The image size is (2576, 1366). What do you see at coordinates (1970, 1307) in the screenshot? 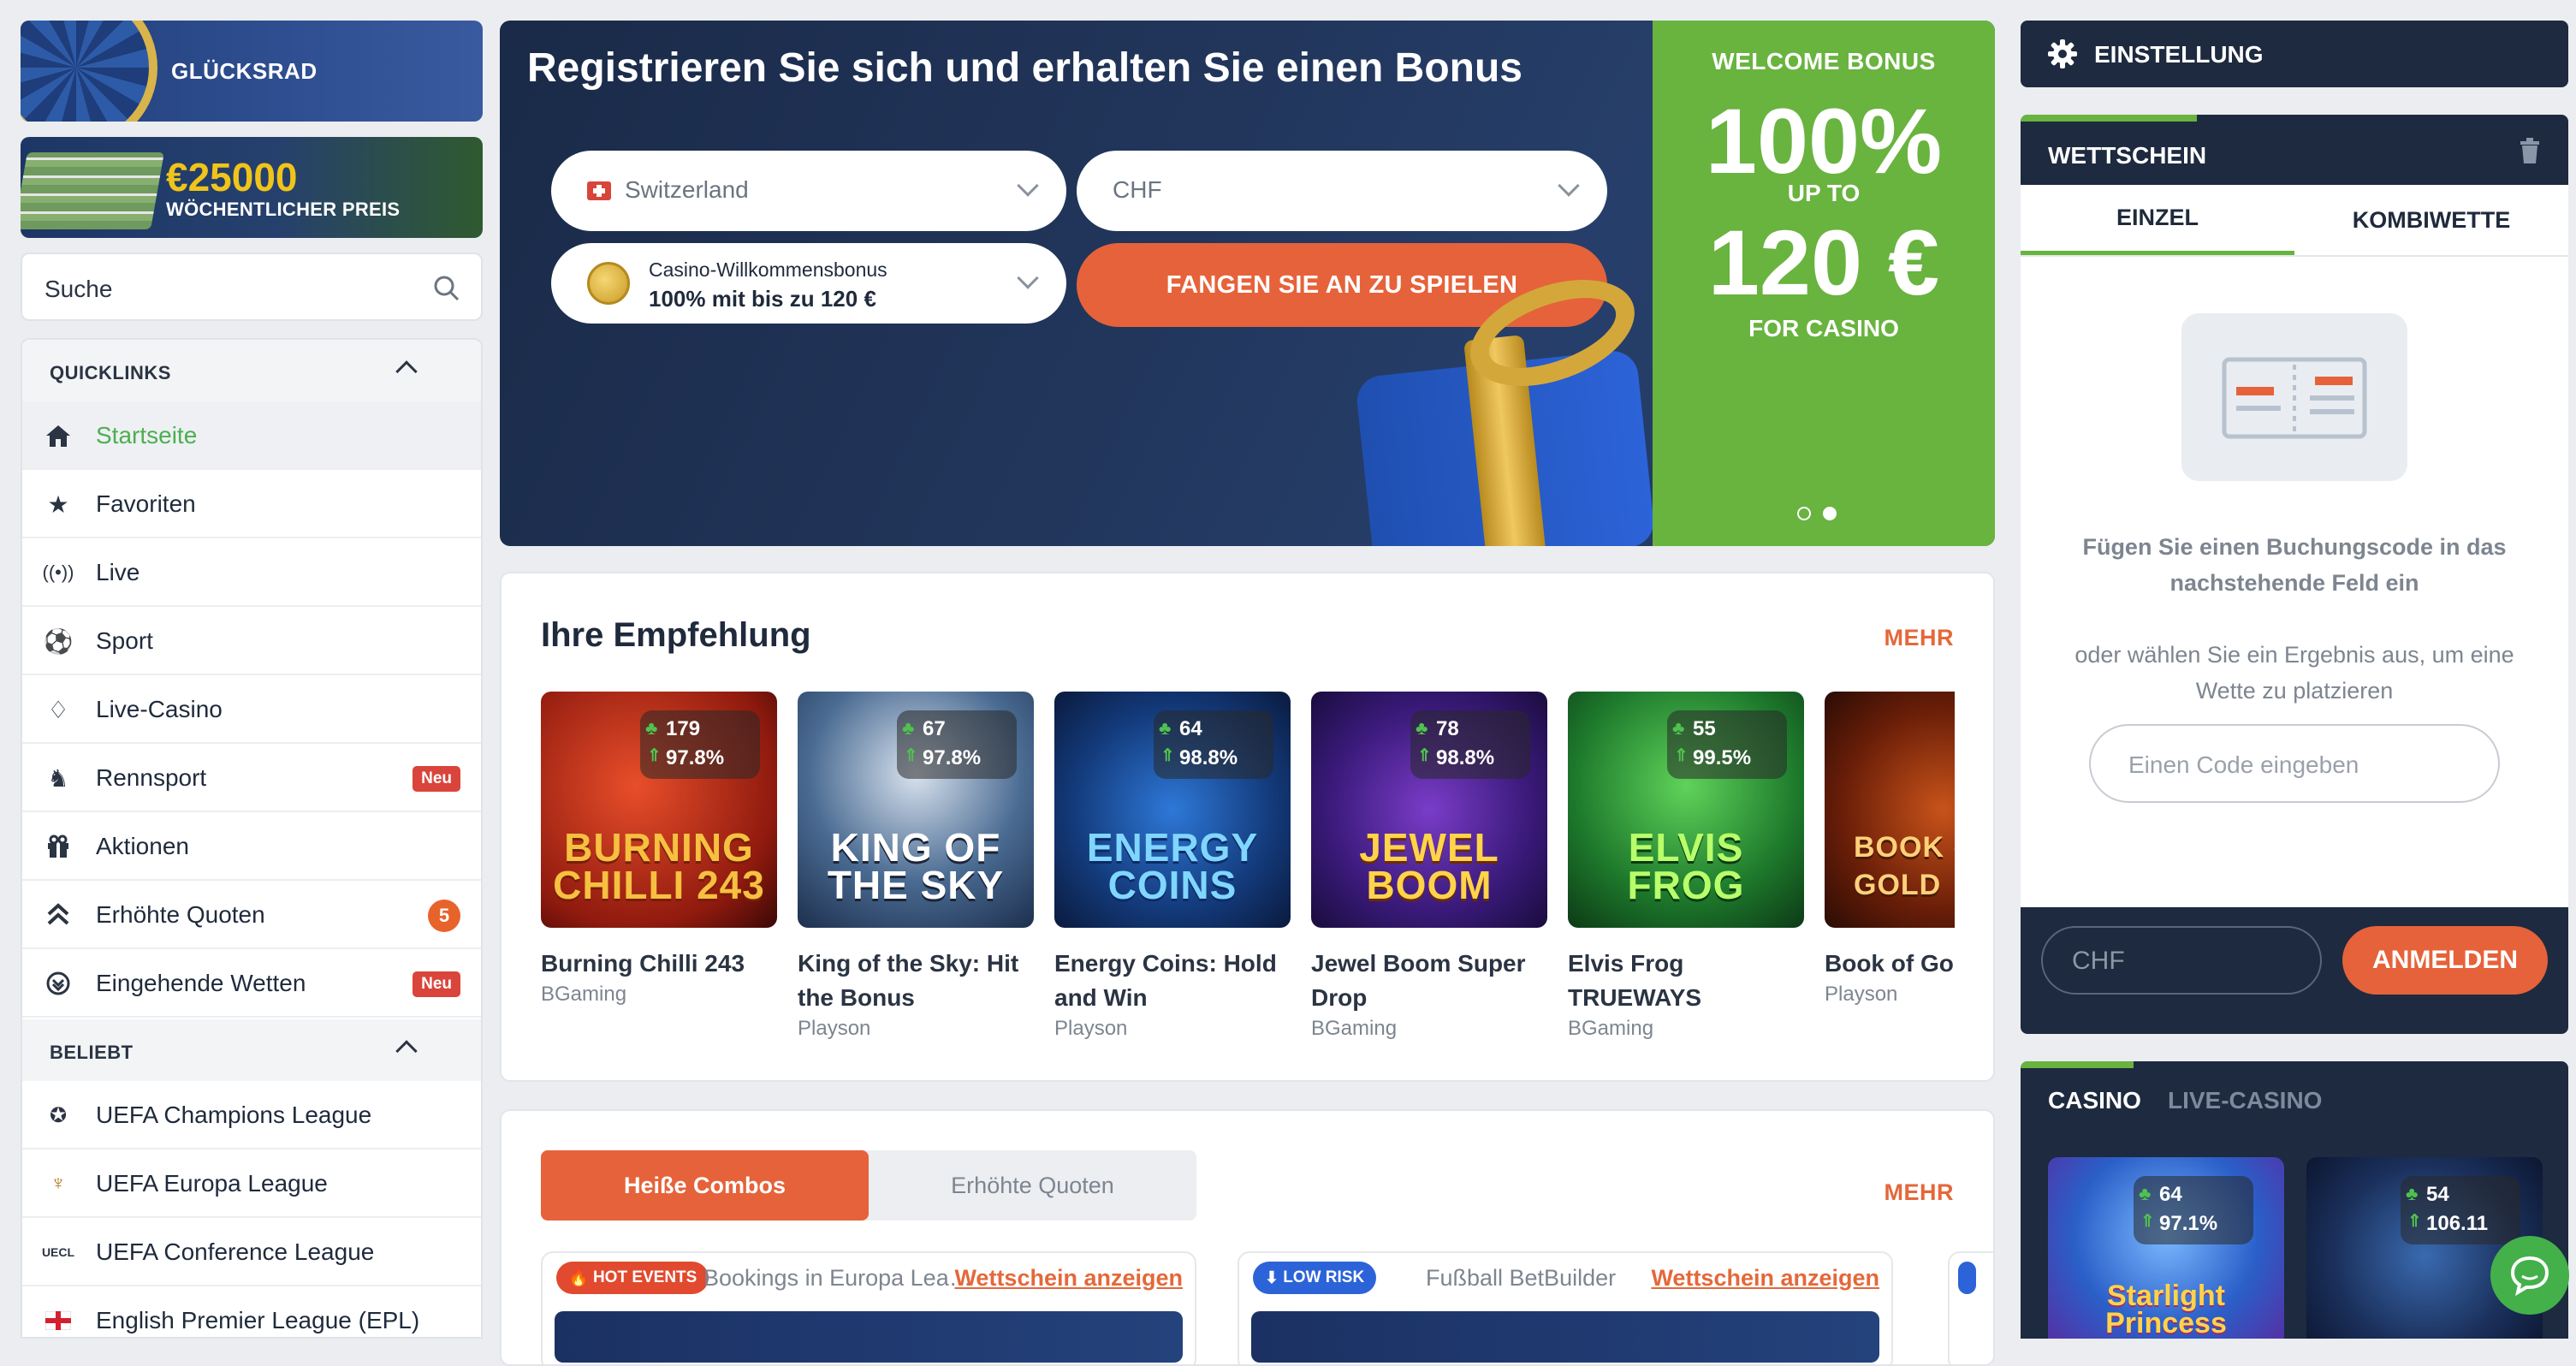
I see `combo-card-partial` at bounding box center [1970, 1307].